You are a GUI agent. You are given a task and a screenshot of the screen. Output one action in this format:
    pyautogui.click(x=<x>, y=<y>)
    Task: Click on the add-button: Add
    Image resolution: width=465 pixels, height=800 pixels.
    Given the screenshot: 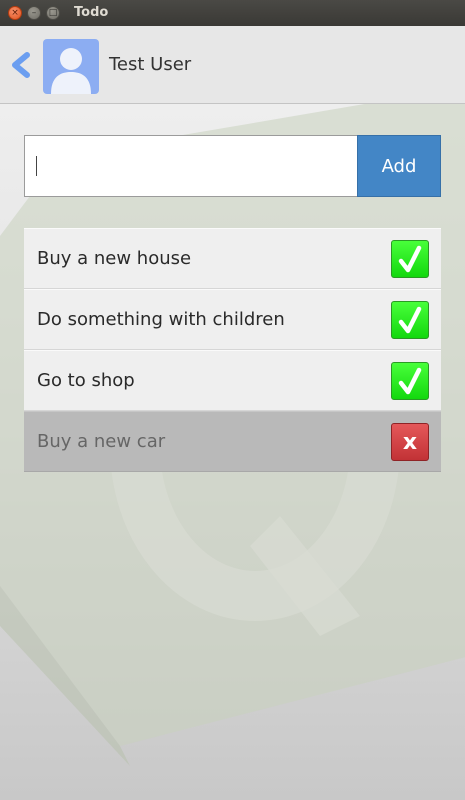 What is the action you would take?
    pyautogui.click(x=399, y=166)
    